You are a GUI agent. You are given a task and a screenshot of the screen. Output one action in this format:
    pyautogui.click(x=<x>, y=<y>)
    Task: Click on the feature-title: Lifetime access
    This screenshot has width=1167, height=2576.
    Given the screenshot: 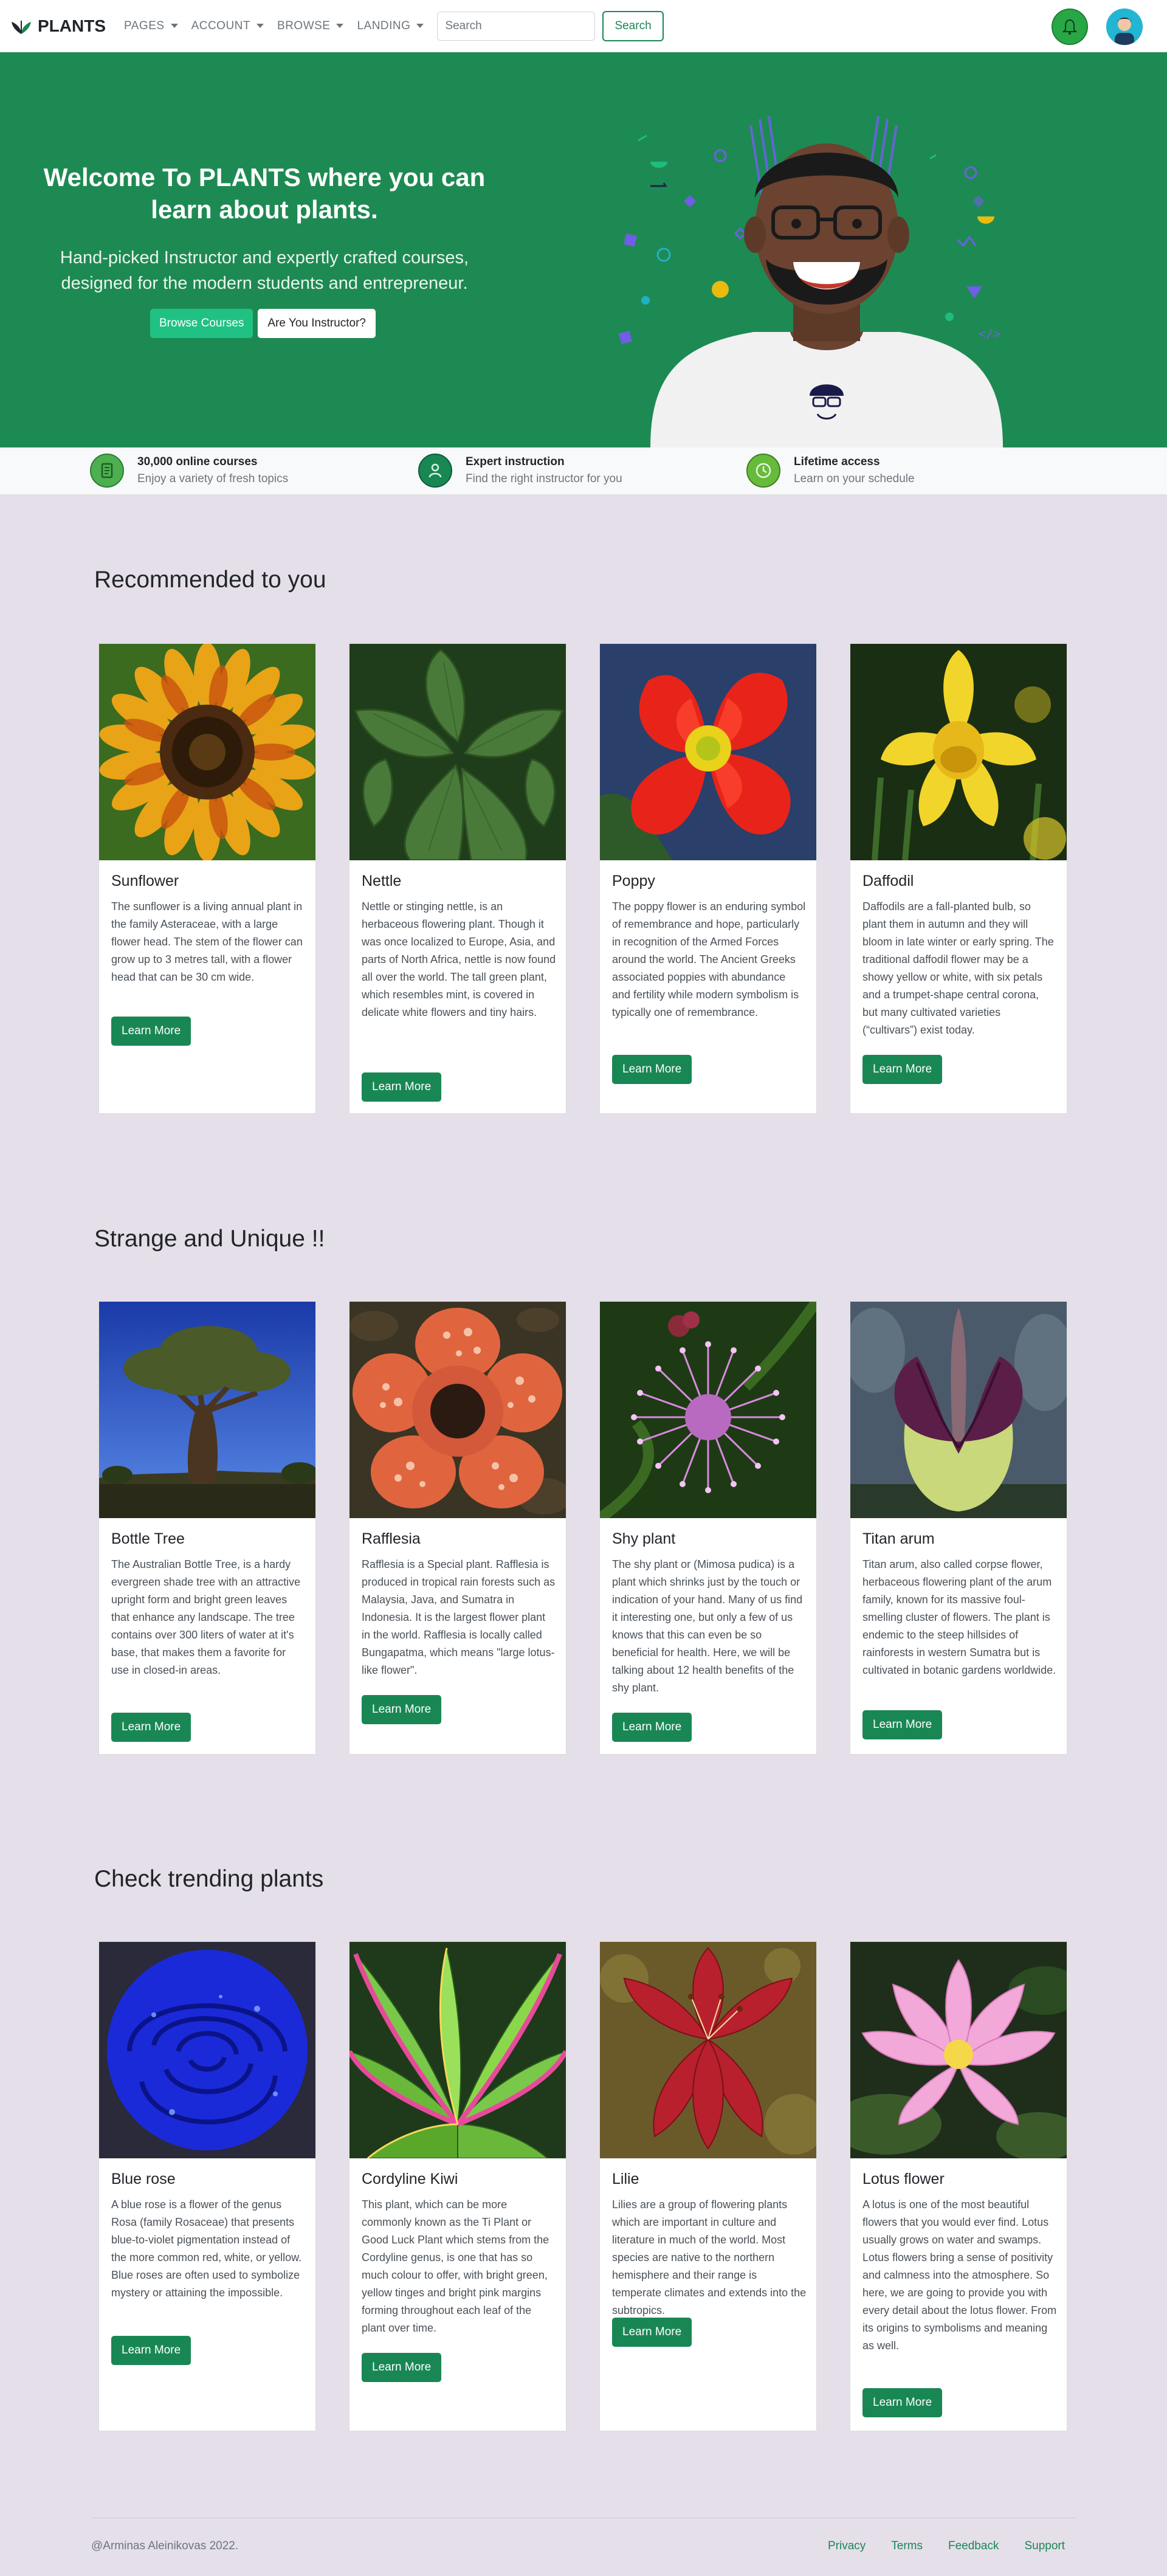 What is the action you would take?
    pyautogui.click(x=837, y=461)
    